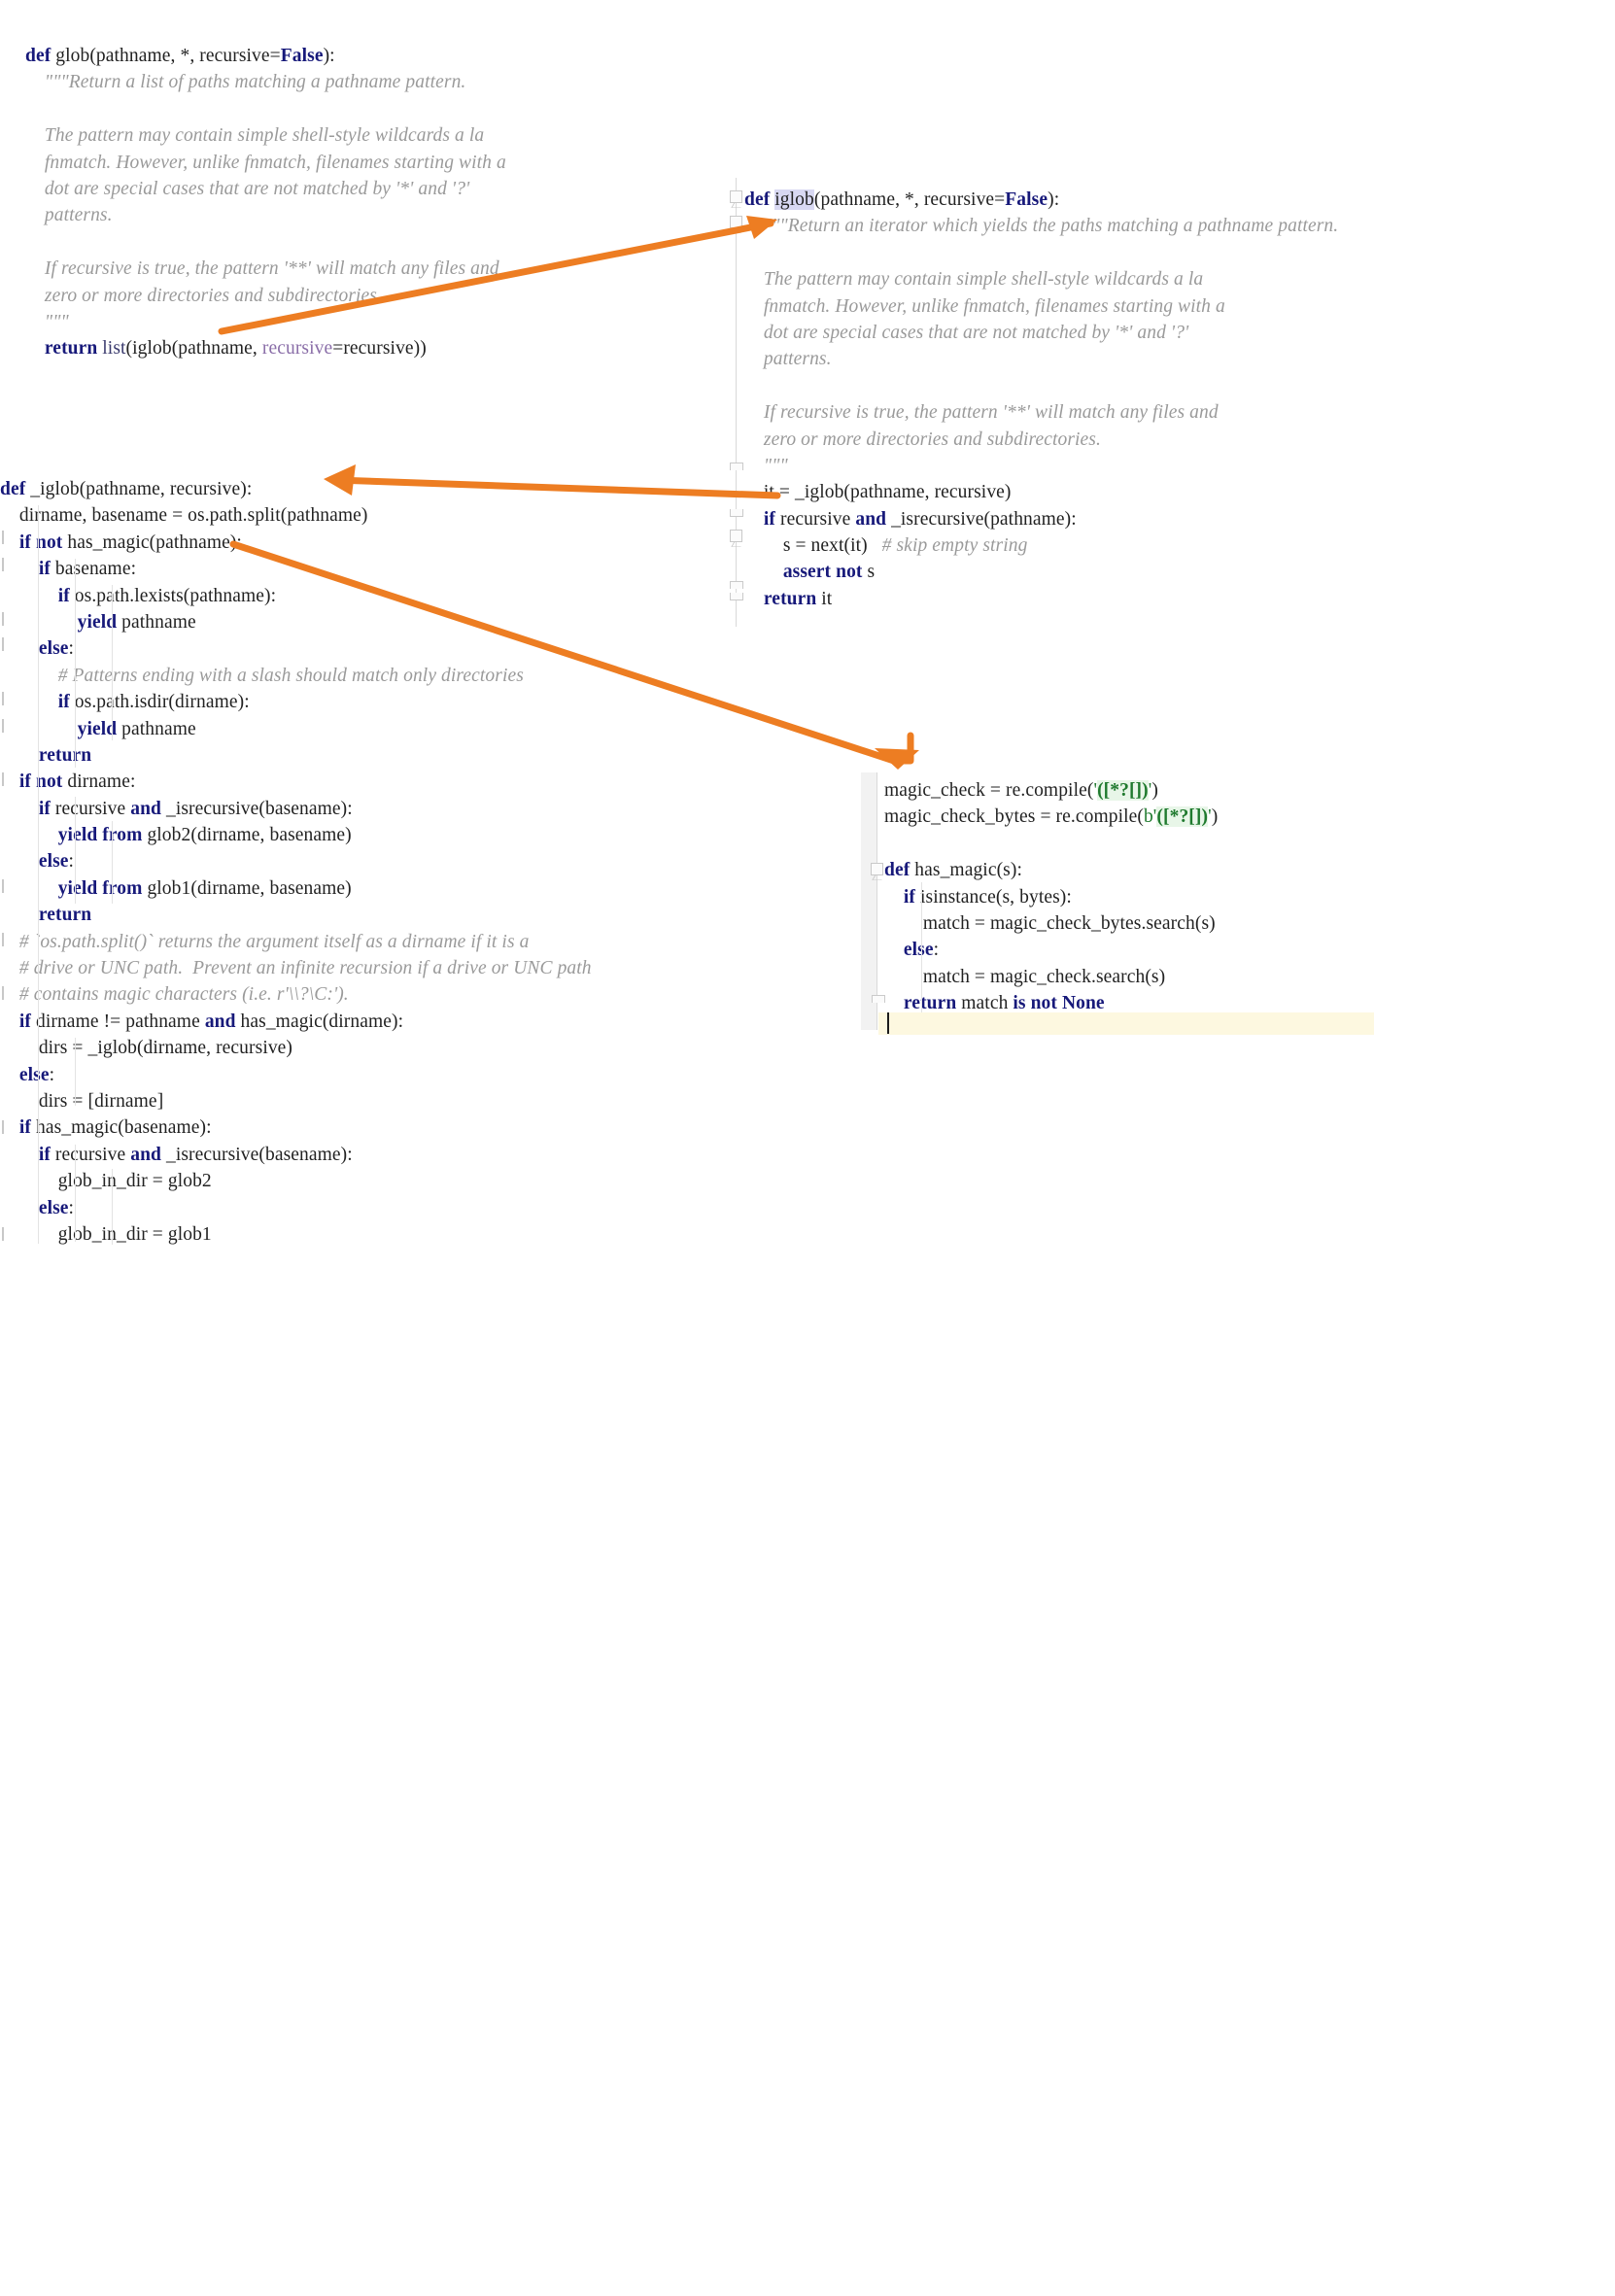 This screenshot has width=1615, height=2296. Describe the element at coordinates (296, 782) in the screenshot. I see `code-line: if not dirname:` at that location.